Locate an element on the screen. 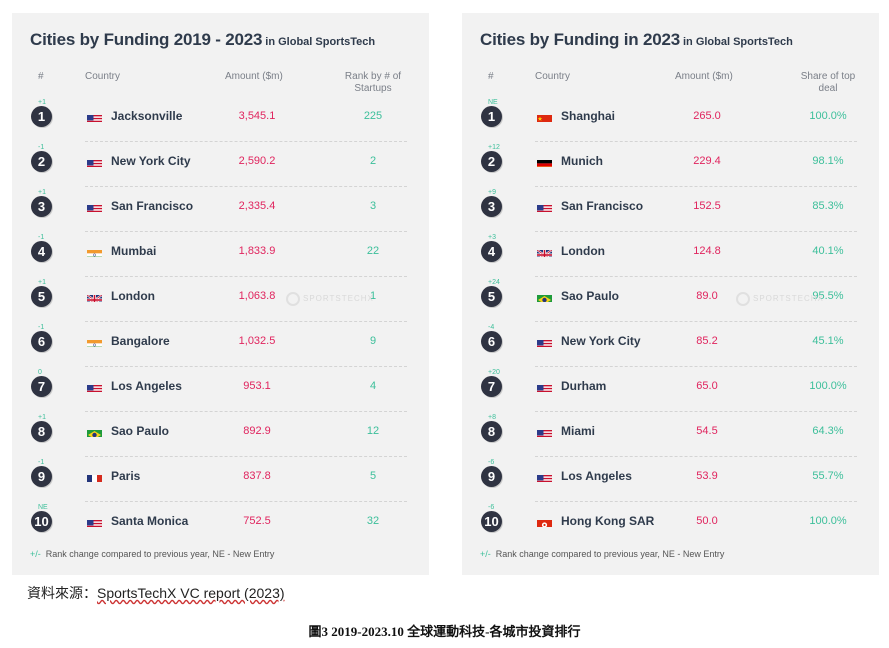 Image resolution: width=889 pixels, height=648 pixels. rank-by-startups: 12 is located at coordinates (373, 431).